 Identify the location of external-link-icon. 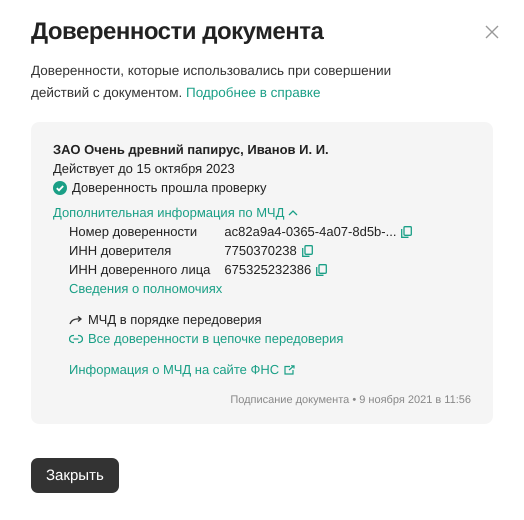
(290, 369).